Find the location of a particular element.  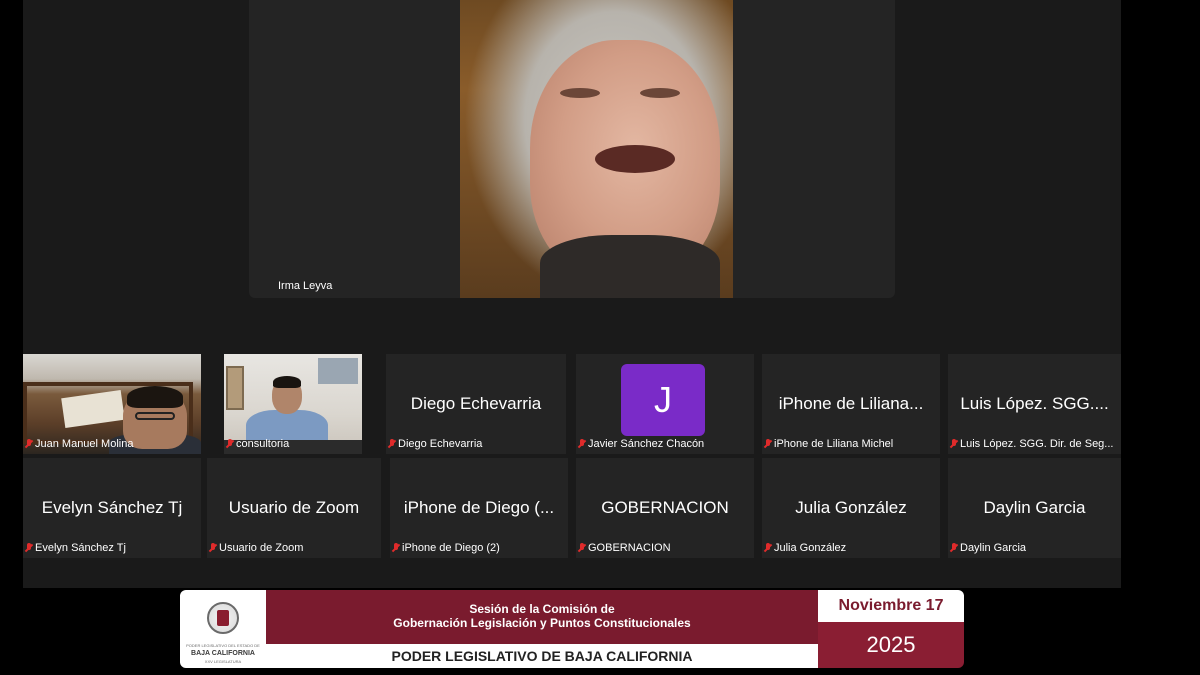

participant-tile-iphone-diego: iPhone de Diego (... iPhone de Diego (2) is located at coordinates (479, 508).